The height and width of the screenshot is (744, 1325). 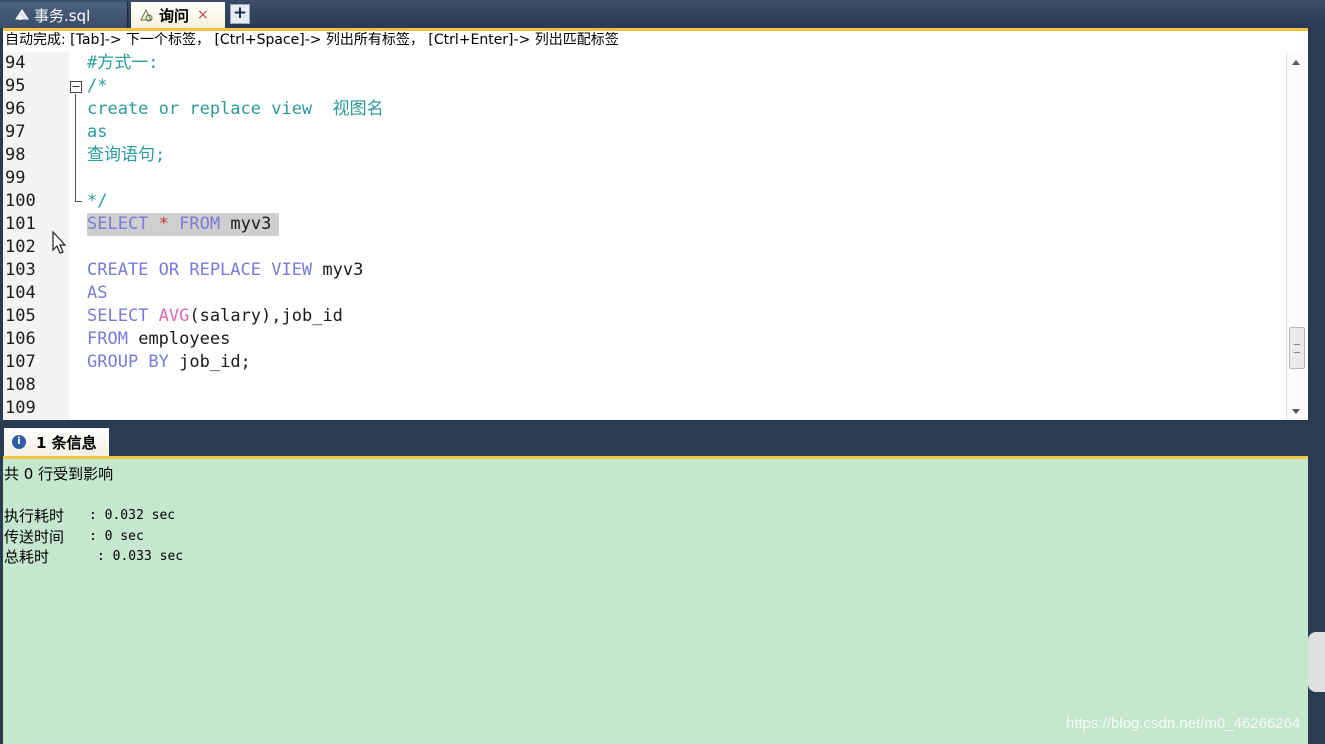 I want to click on tab-messages: i 1 条信息, so click(x=56, y=442).